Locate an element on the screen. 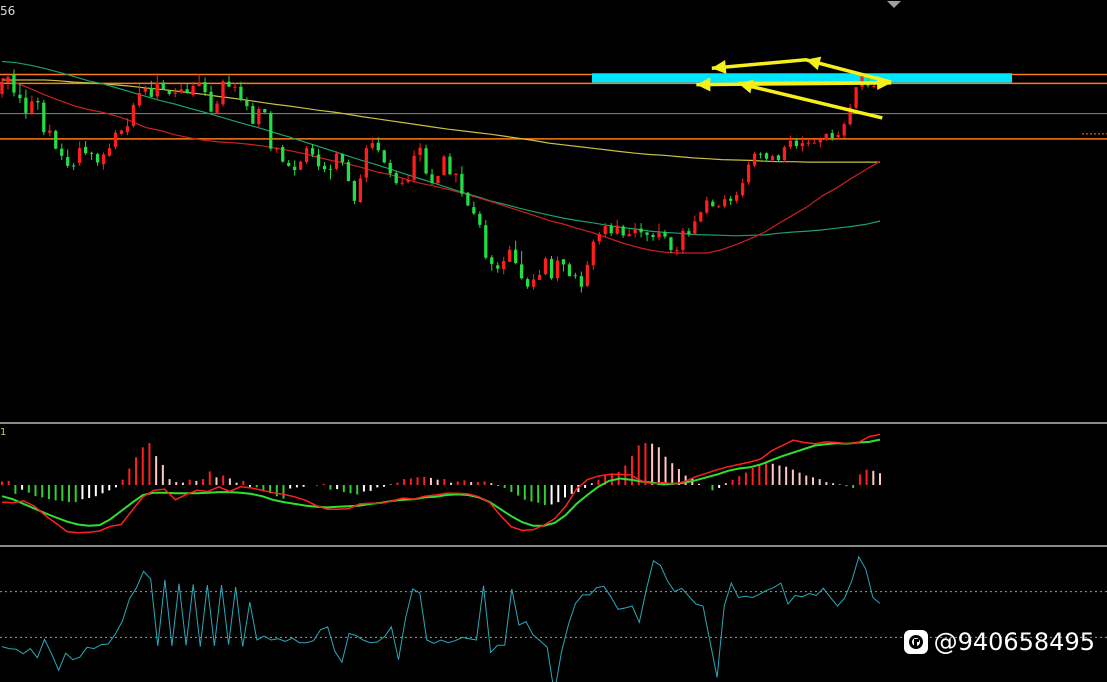 The height and width of the screenshot is (682, 1107). price-corner-label: 56 is located at coordinates (8, 11).